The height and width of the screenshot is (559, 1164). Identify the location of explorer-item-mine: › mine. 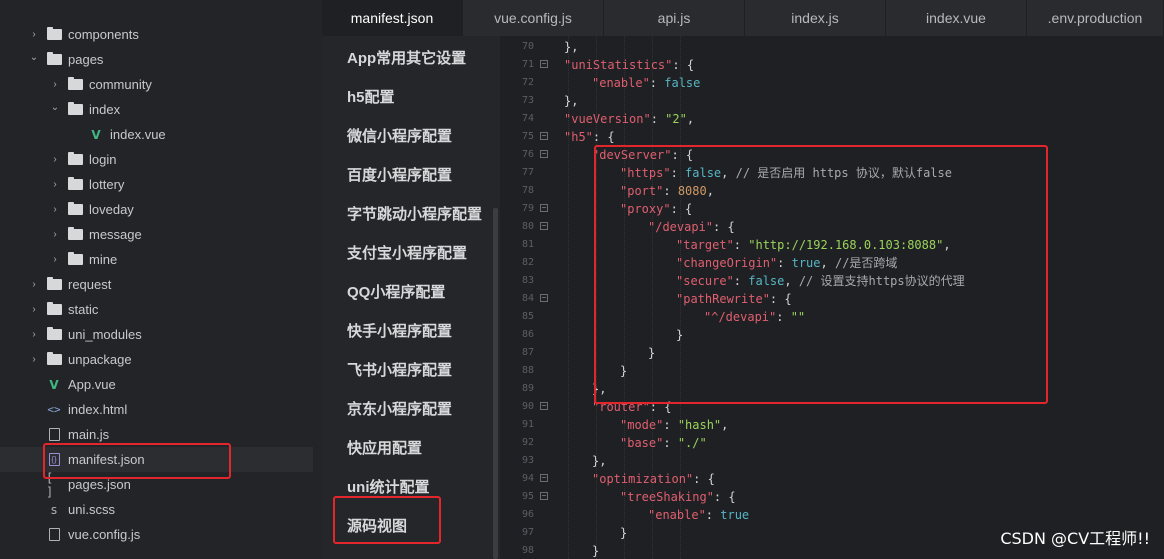
(156, 259).